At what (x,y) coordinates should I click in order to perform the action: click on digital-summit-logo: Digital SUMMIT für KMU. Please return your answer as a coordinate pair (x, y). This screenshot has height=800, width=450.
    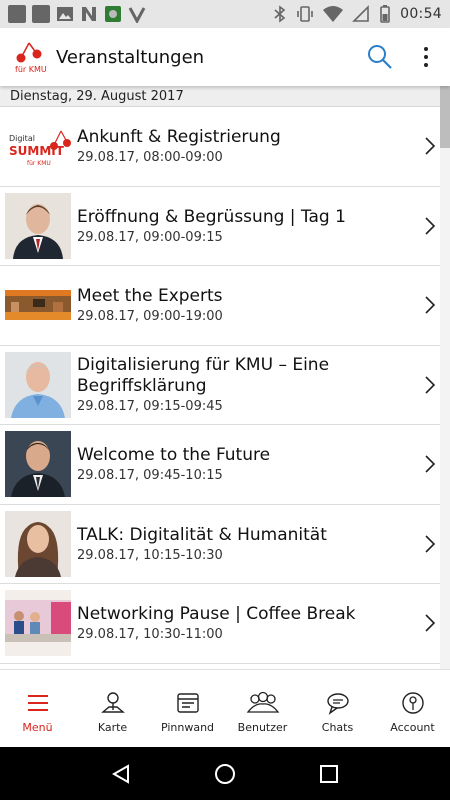
    Looking at the image, I should click on (38, 146).